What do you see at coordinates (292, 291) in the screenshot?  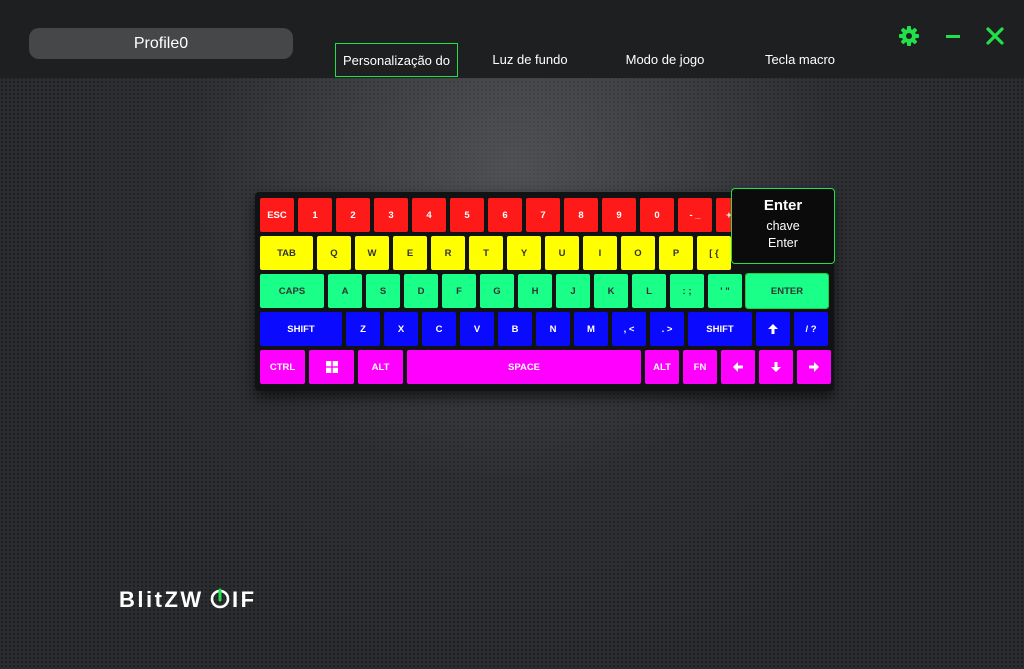 I see `key-caps: CAPS` at bounding box center [292, 291].